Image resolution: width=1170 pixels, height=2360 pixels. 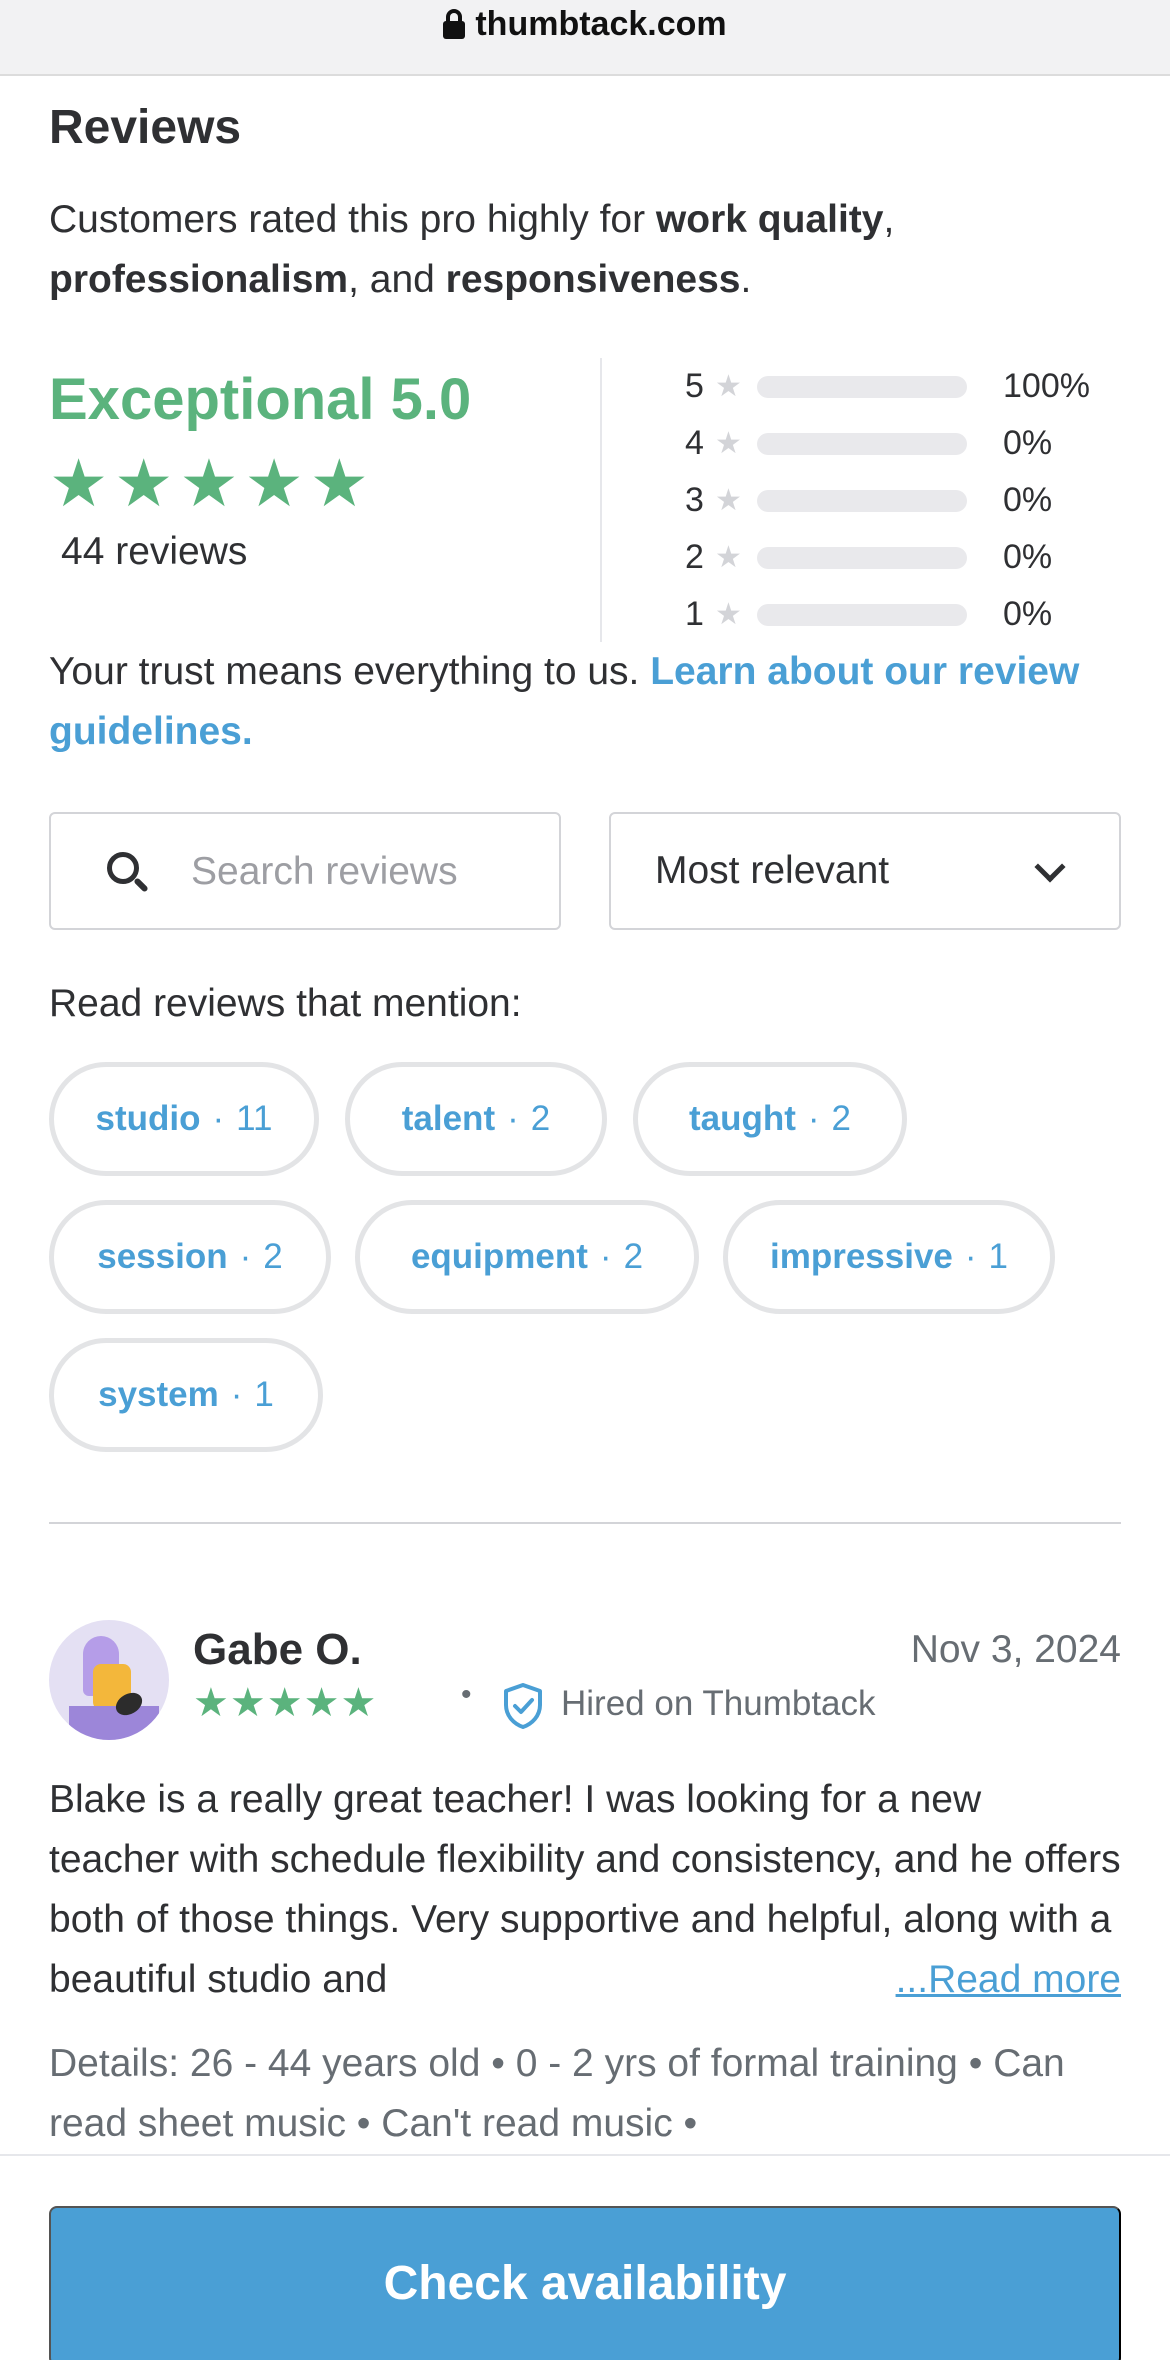 I want to click on mention-pill-taught: taught · 2, so click(x=770, y=1119).